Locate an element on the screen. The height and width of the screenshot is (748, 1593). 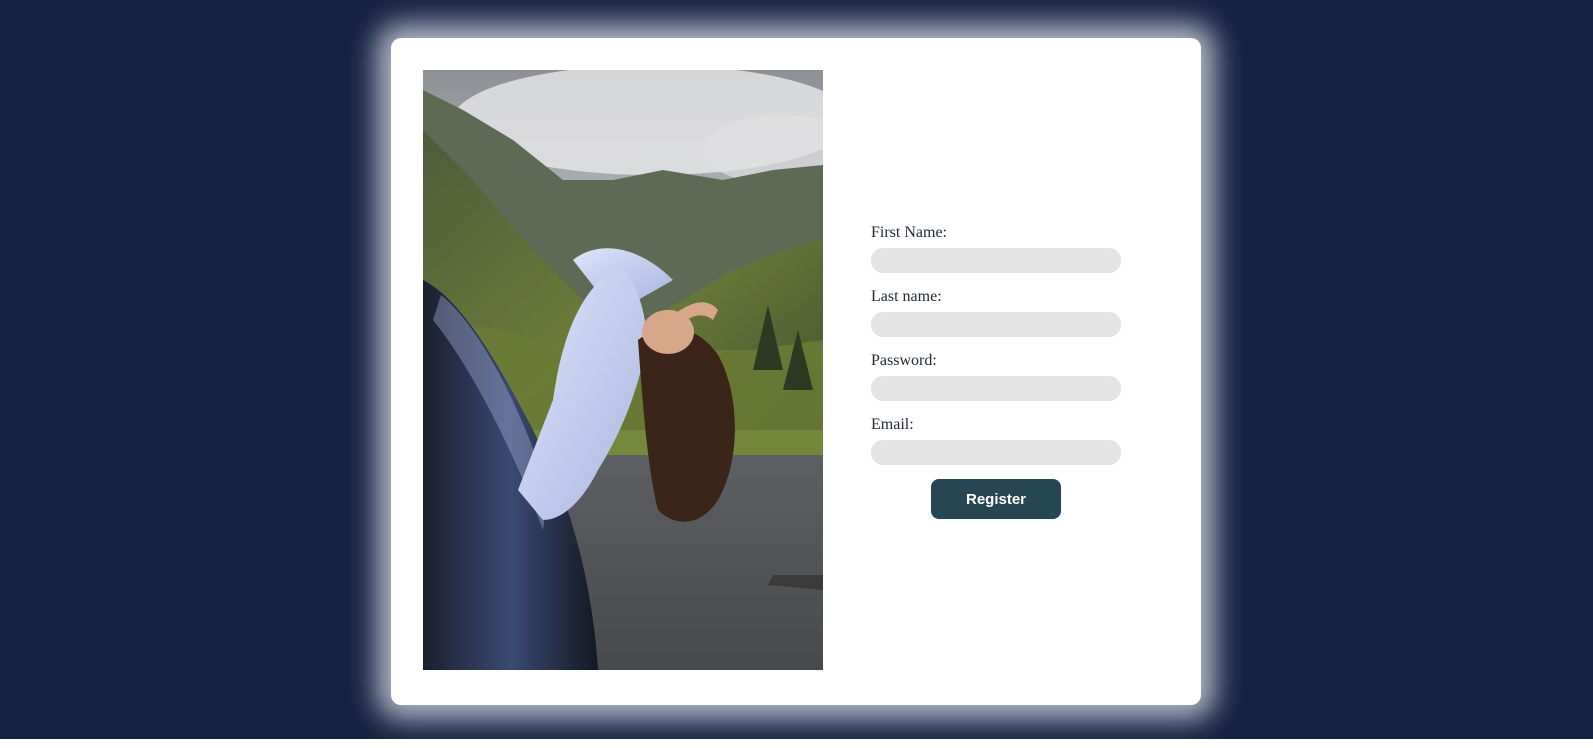
first-name-label: First Name: is located at coordinates (909, 232).